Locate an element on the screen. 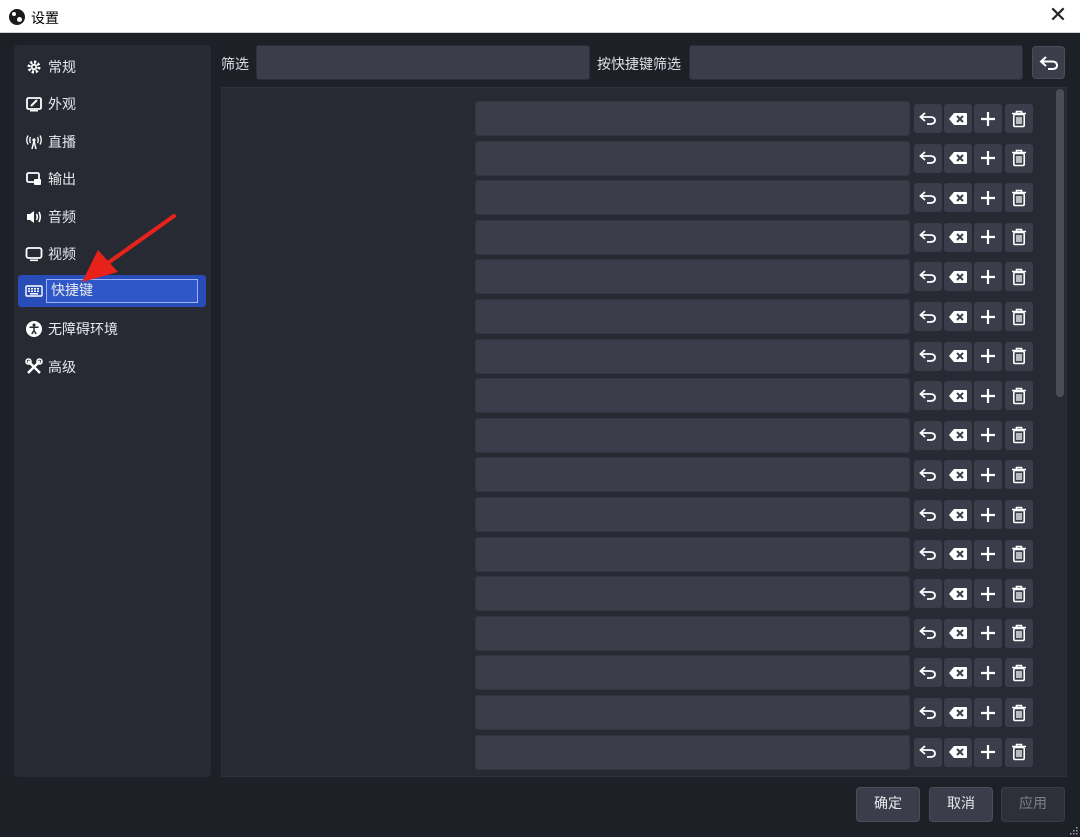 The height and width of the screenshot is (837, 1080). scrollbar-thumb is located at coordinates (1060, 243).